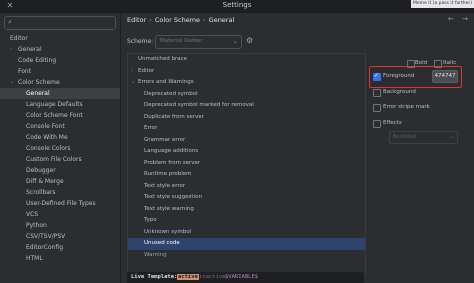 Image resolution: width=474 pixels, height=283 pixels. What do you see at coordinates (377, 108) in the screenshot?
I see `error-stripe-checkbox` at bounding box center [377, 108].